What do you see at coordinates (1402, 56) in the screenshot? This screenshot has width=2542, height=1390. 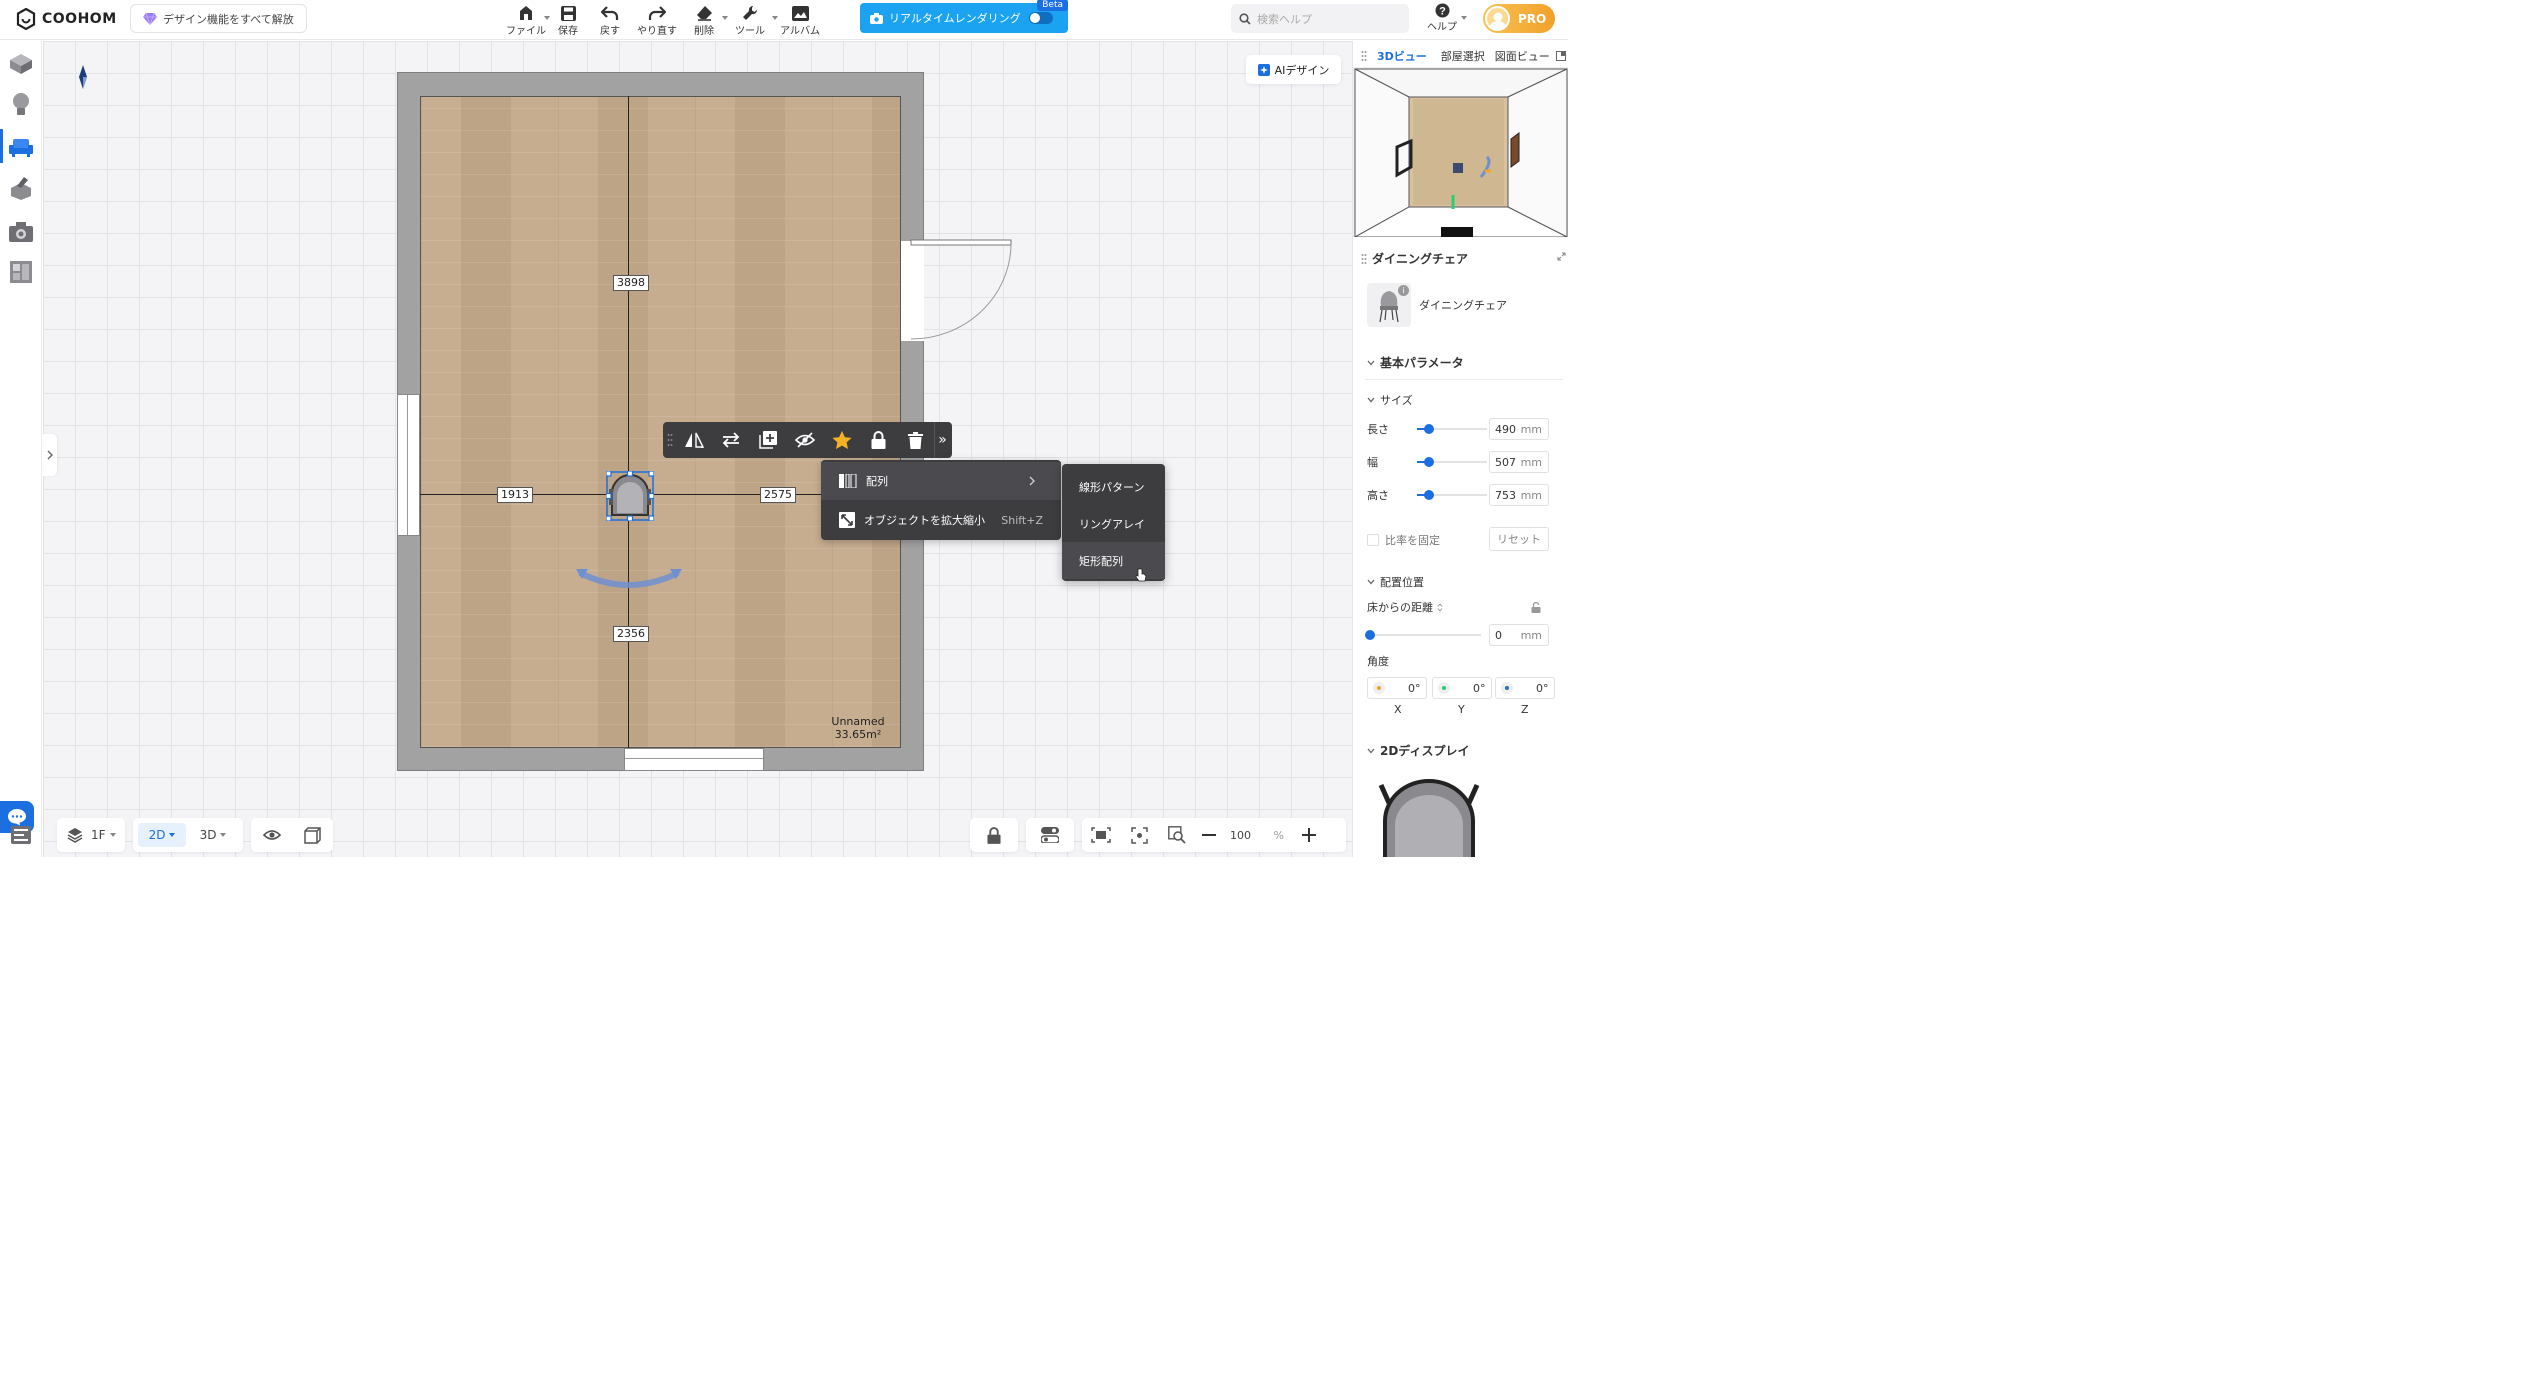 I see `tab-3d-view: 3Dビュー` at bounding box center [1402, 56].